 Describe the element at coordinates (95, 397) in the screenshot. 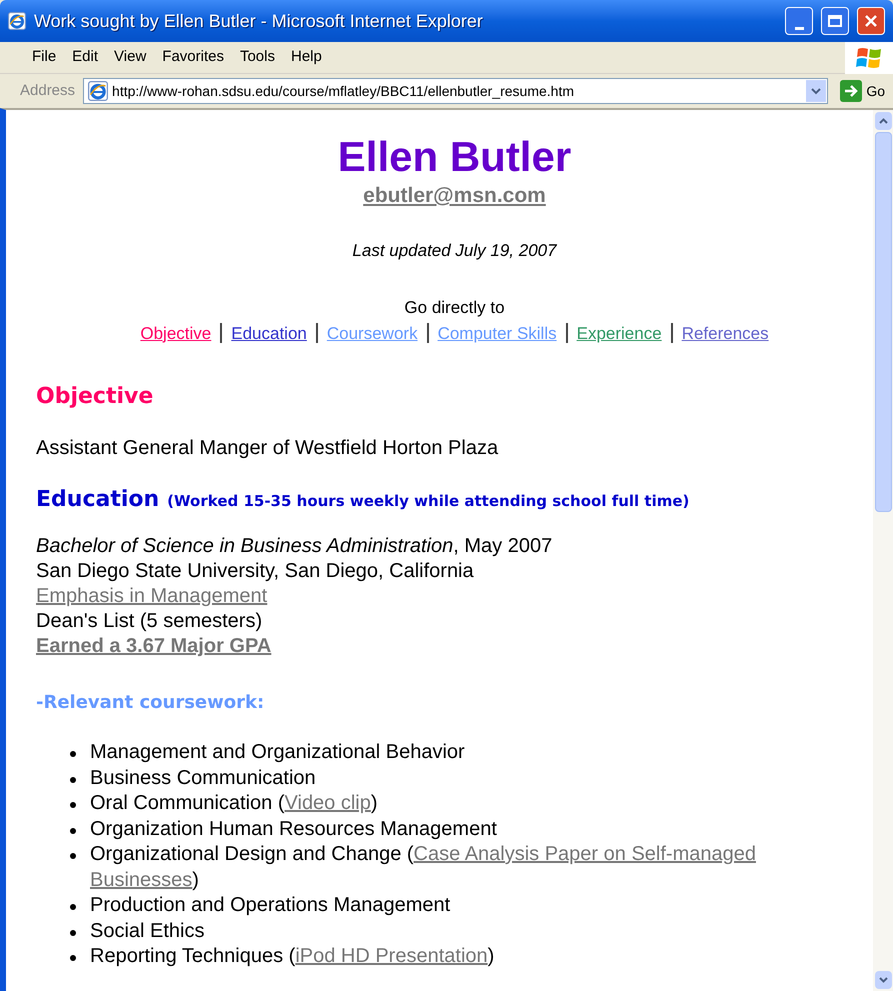

I see `section-heading: Objective` at that location.